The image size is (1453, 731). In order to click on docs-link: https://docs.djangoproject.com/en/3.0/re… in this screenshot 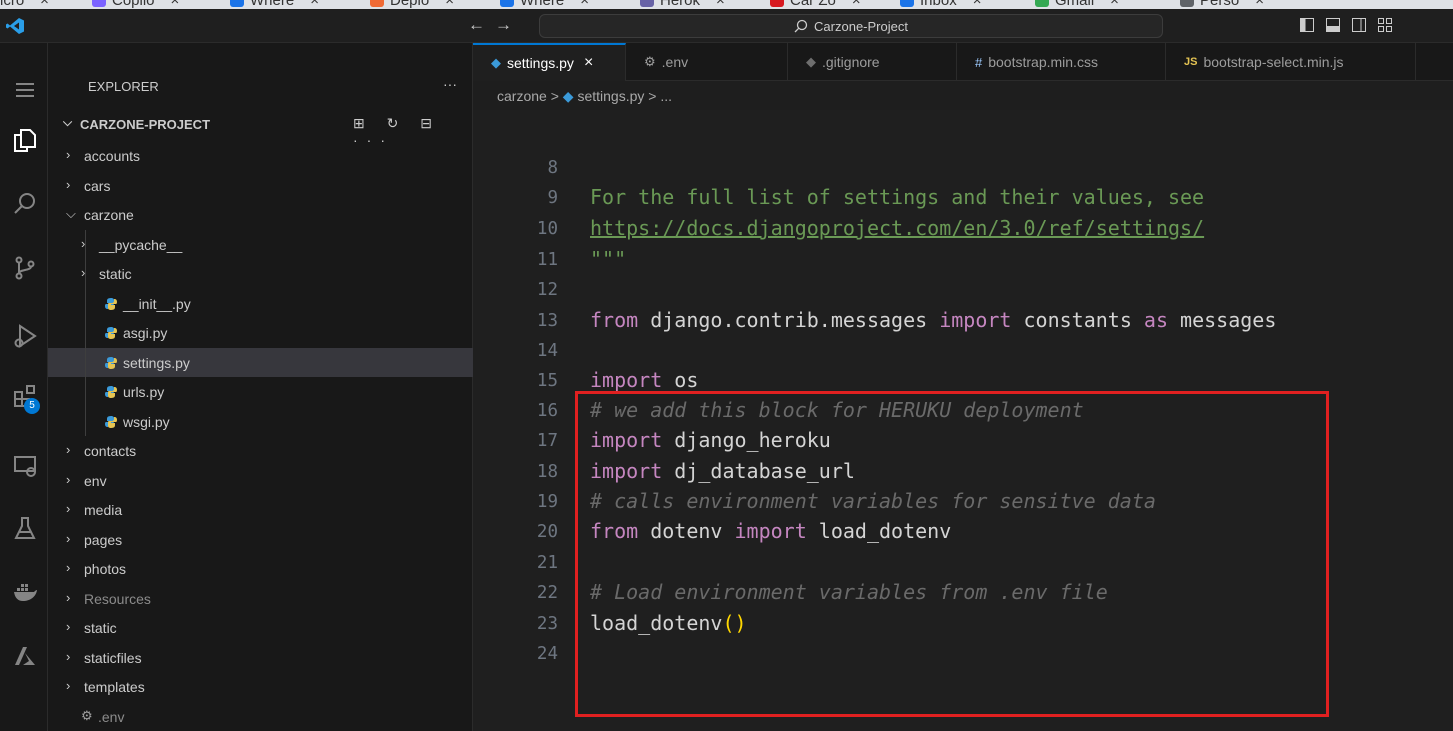, I will do `click(897, 228)`.